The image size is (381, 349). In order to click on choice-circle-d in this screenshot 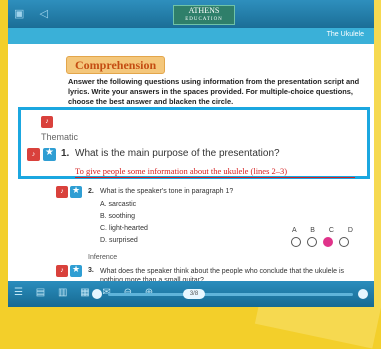, I will do `click(344, 242)`.